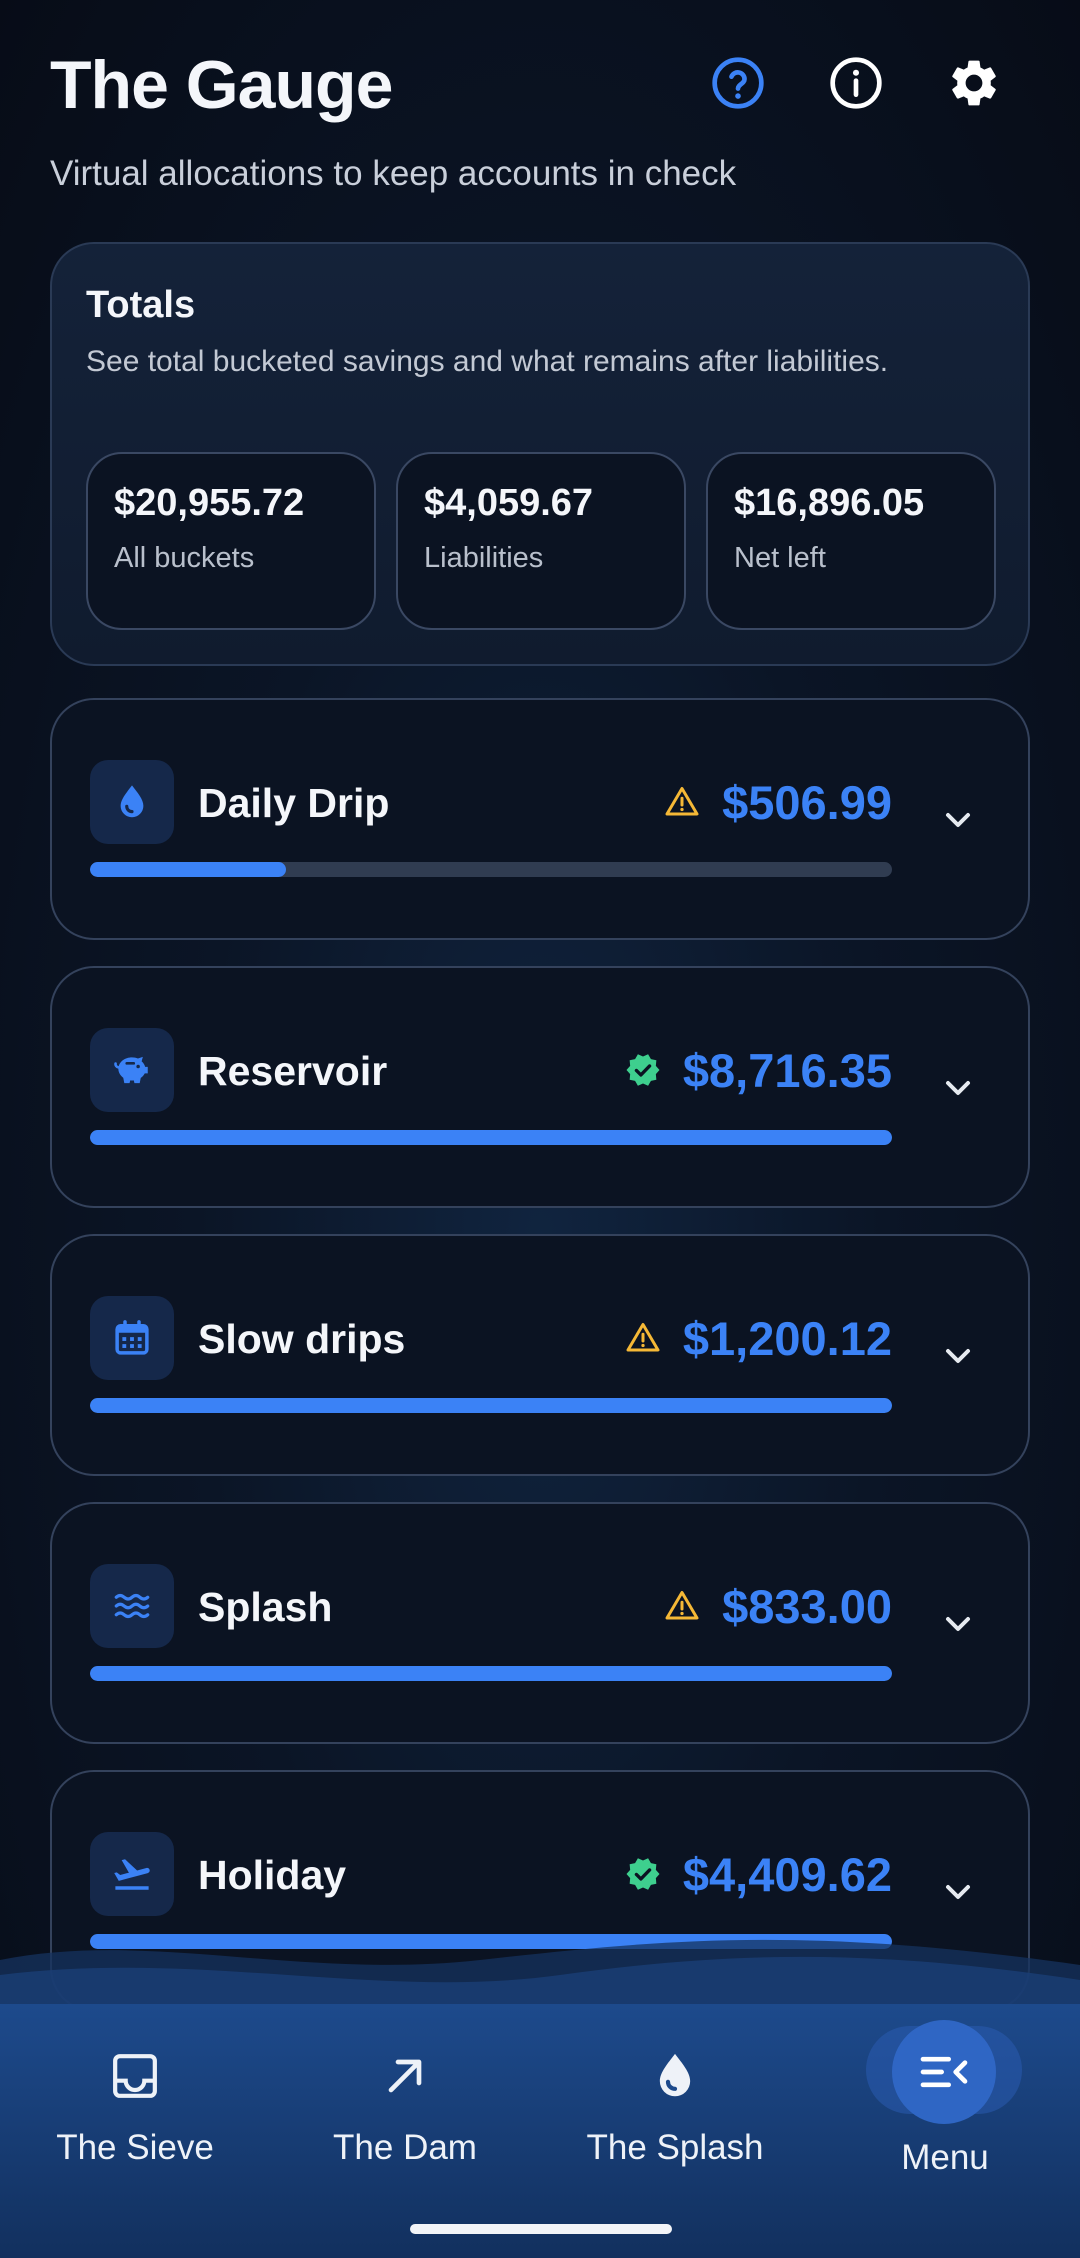 This screenshot has height=2258, width=1080. Describe the element at coordinates (540, 1355) in the screenshot. I see `bucket-card-slow-drips: Slow drips $1,200.12` at that location.